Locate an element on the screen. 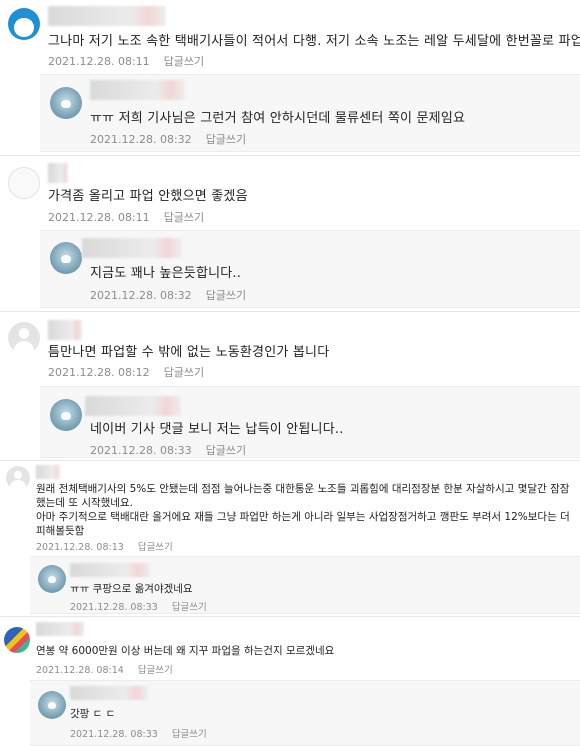 Image resolution: width=580 pixels, height=746 pixels. comment-meta: 2021.12.28. 08:13 답글쓰기 is located at coordinates (104, 546).